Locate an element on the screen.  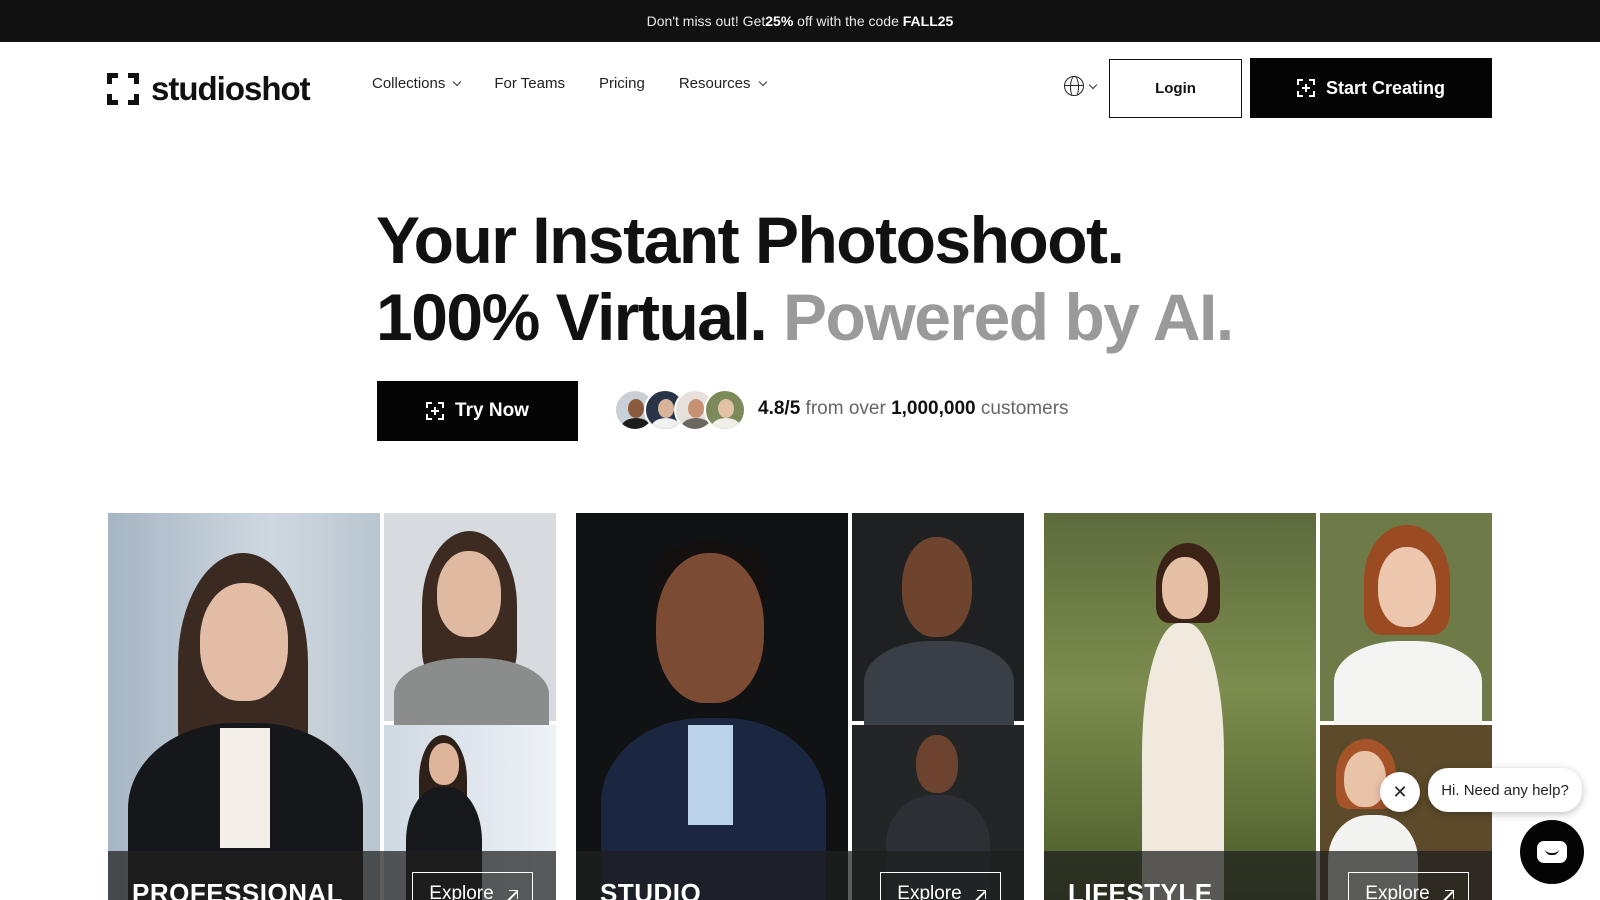
nav-item-for-teams: For Teams is located at coordinates (529, 83).